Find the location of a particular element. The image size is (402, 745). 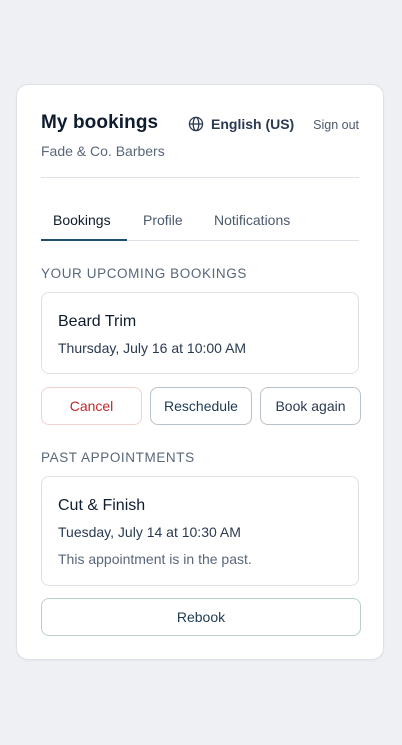

language-selector: English (US) is located at coordinates (241, 124).